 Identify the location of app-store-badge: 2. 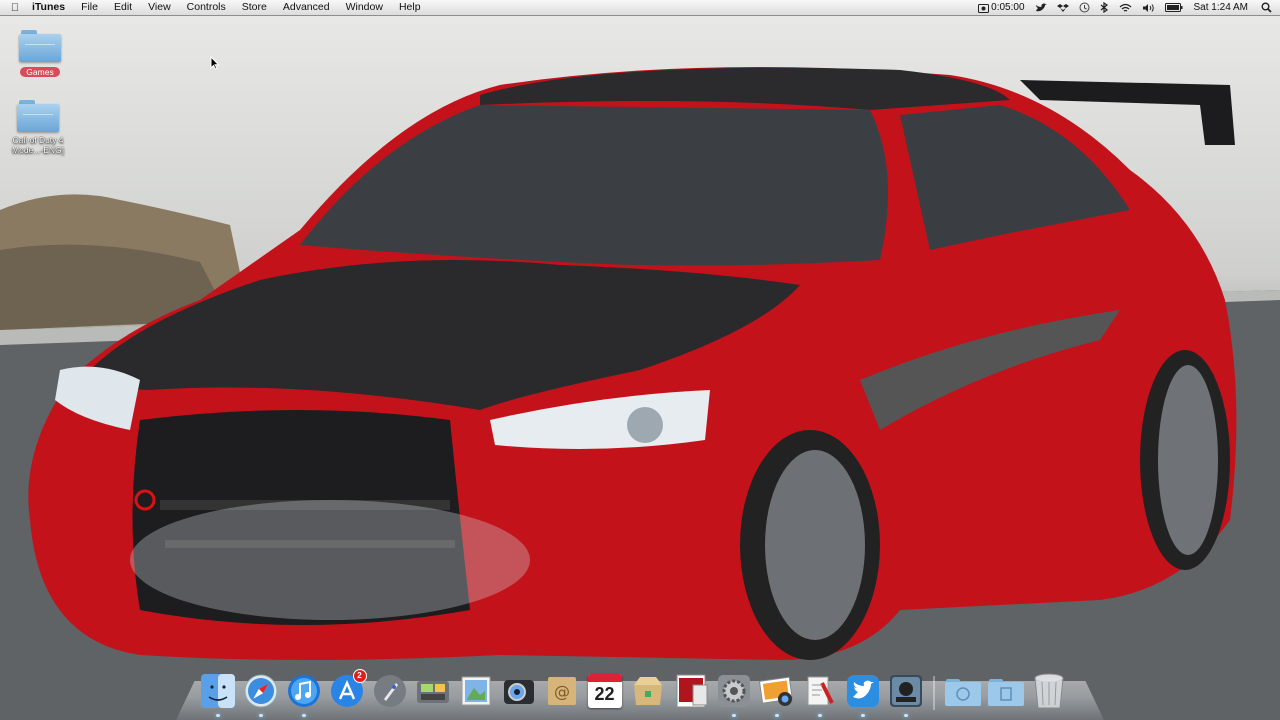
(359, 676).